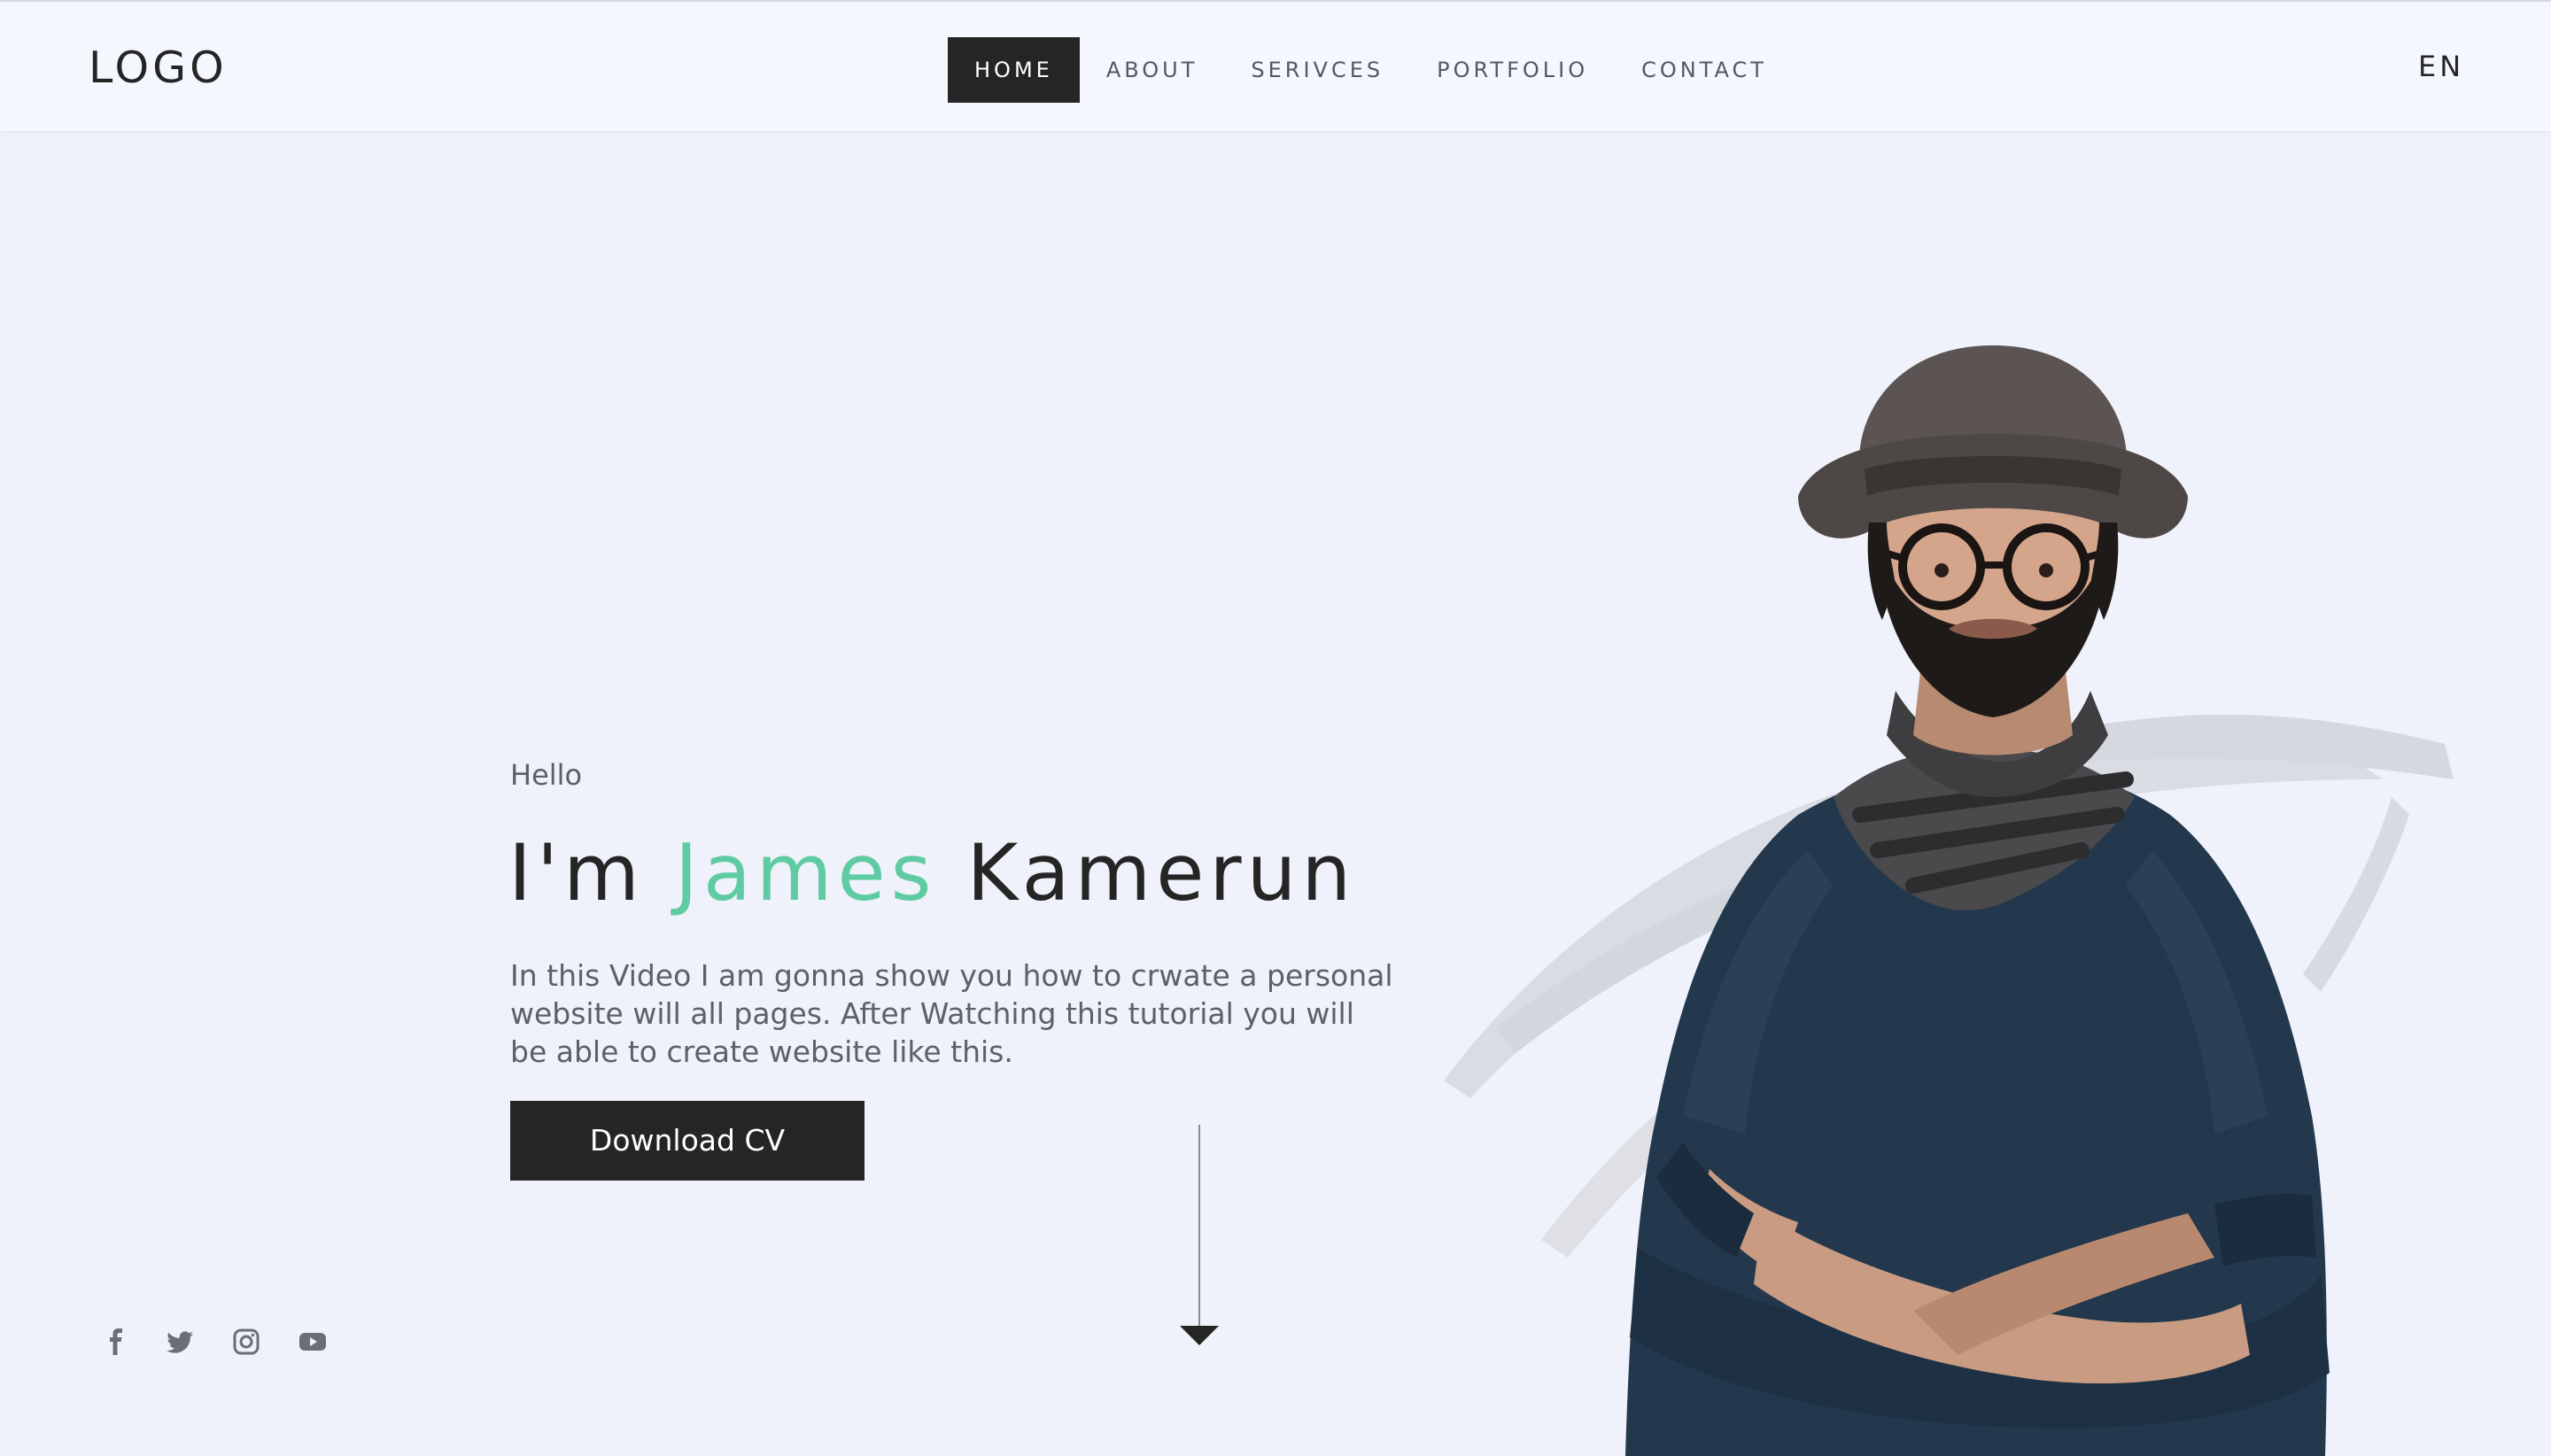 Image resolution: width=2551 pixels, height=1456 pixels. I want to click on hero-greeting: Hello, so click(546, 775).